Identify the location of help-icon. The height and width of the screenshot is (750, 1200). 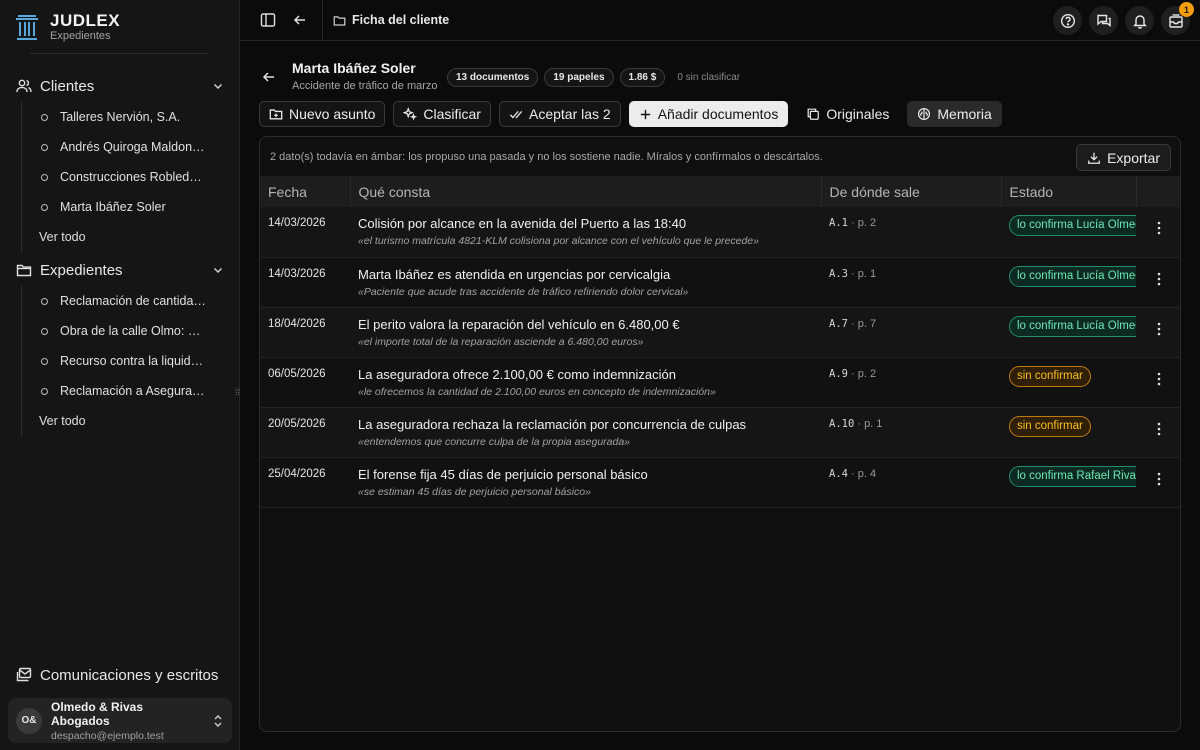
(1068, 21).